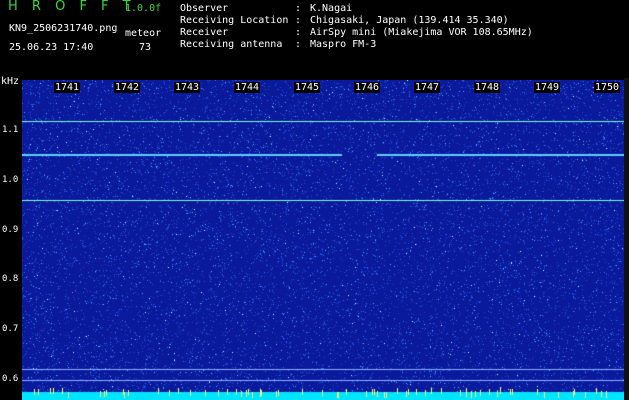 This screenshot has width=629, height=400. Describe the element at coordinates (145, 47) in the screenshot. I see `meteor-count: 73` at that location.